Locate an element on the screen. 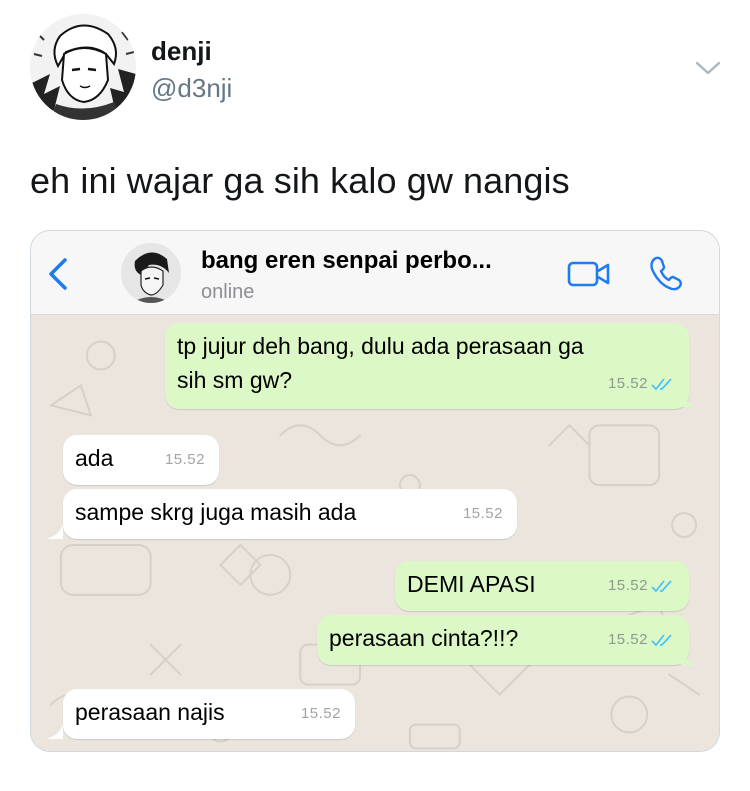  contact-status: online is located at coordinates (228, 292).